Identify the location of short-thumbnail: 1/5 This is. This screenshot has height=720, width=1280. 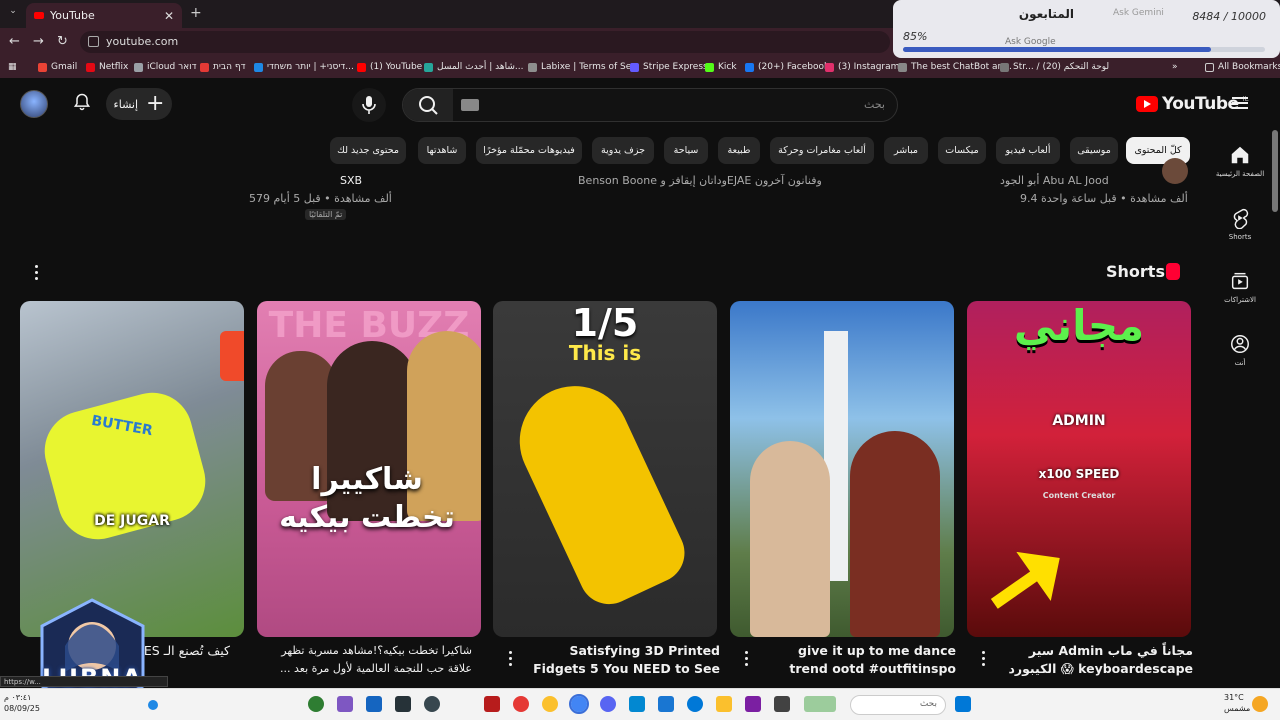
(605, 469).